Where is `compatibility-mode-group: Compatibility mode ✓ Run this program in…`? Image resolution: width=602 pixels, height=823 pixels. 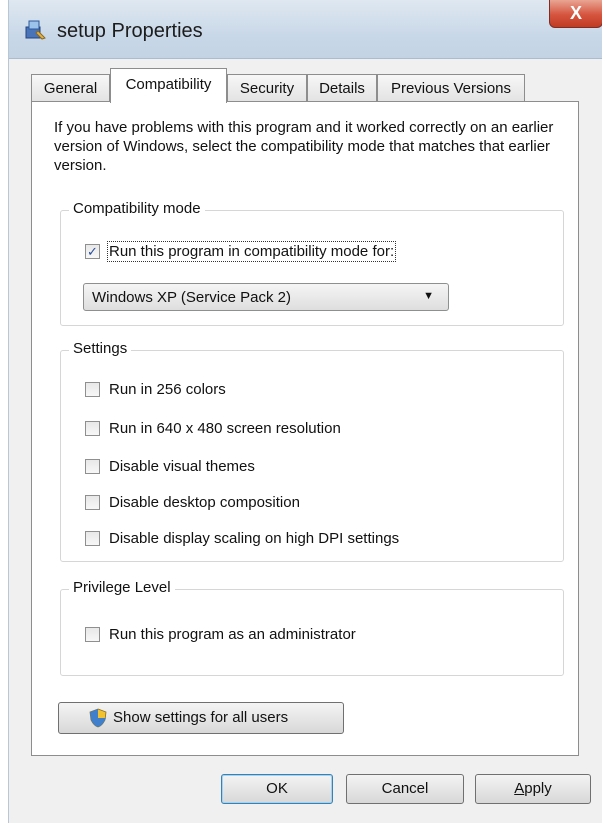 compatibility-mode-group: Compatibility mode ✓ Run this program in… is located at coordinates (312, 263).